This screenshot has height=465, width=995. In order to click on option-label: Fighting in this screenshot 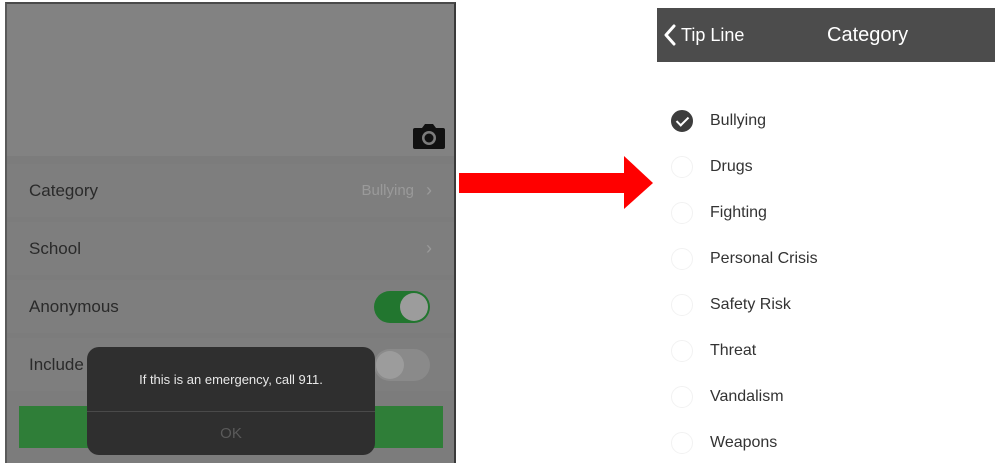, I will do `click(738, 212)`.